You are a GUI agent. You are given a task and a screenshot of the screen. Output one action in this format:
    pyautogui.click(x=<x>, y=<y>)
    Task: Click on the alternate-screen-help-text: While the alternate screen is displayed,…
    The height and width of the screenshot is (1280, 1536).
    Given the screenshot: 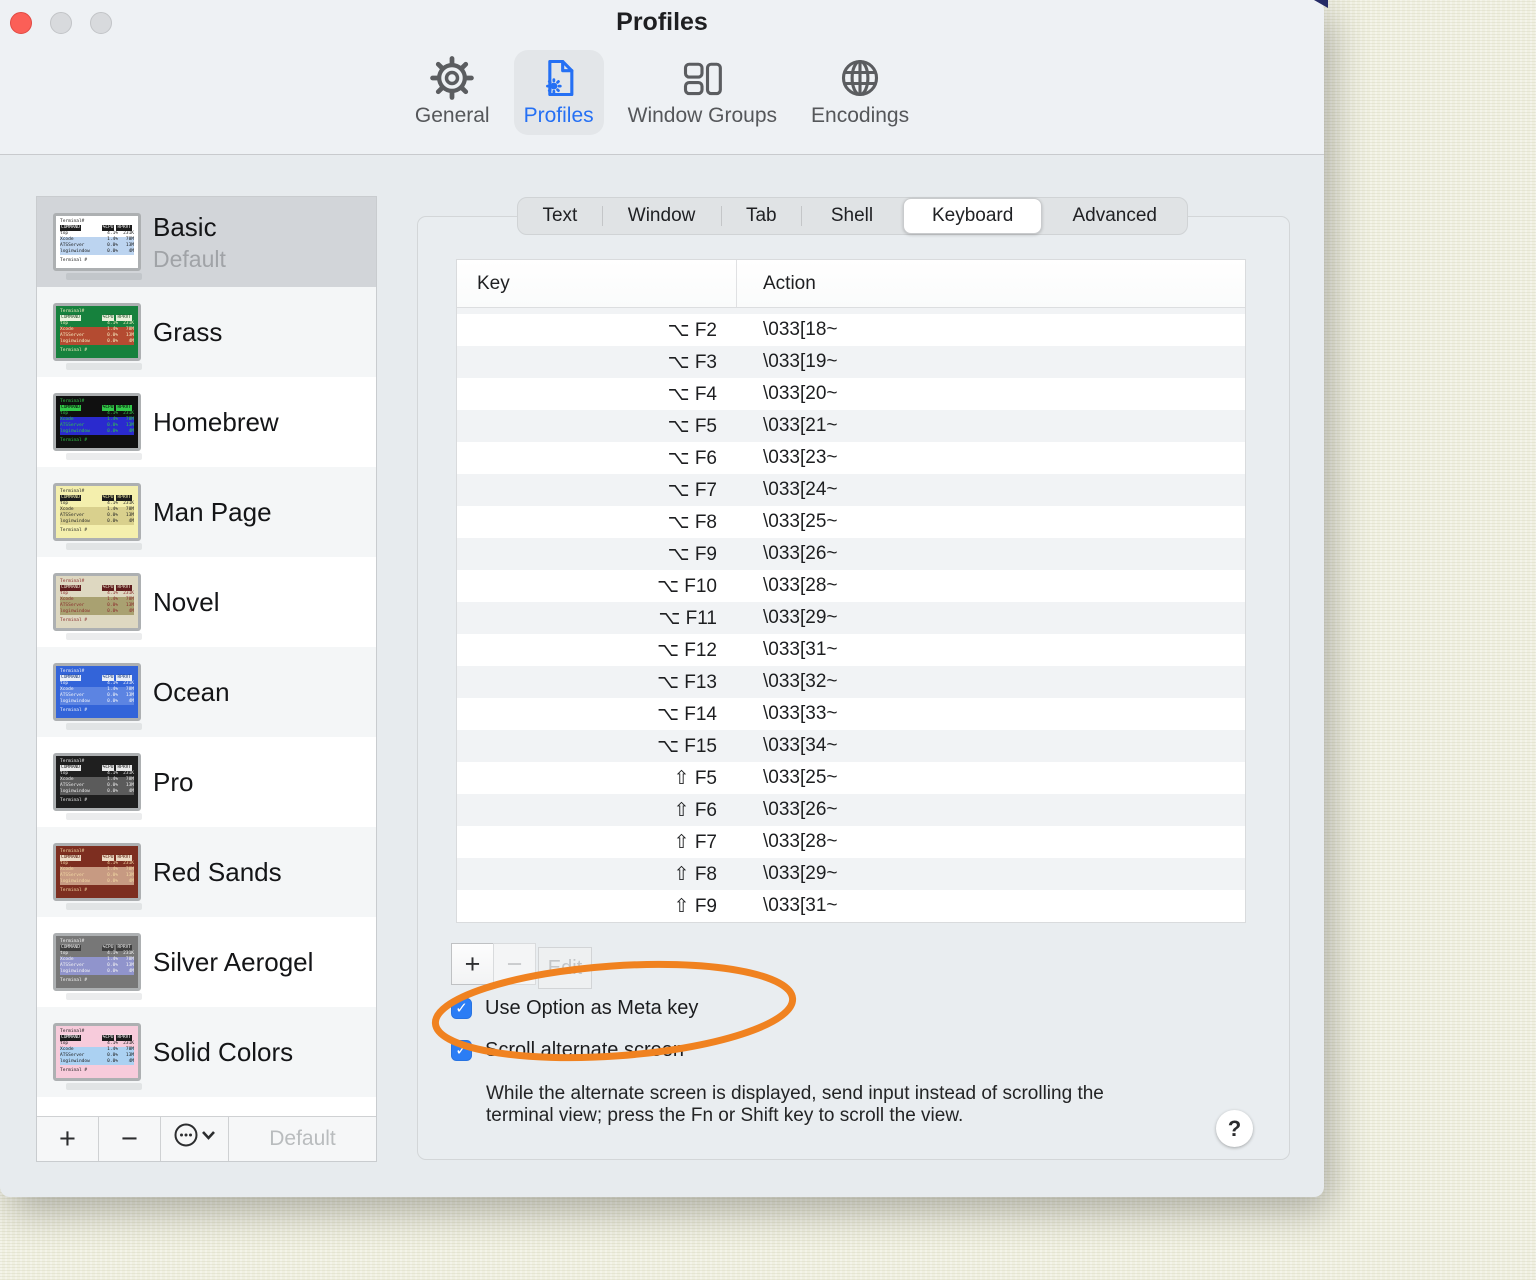 What is the action you would take?
    pyautogui.click(x=795, y=1104)
    